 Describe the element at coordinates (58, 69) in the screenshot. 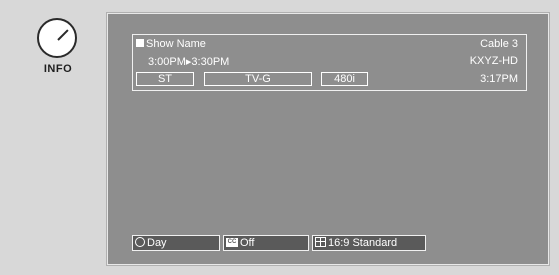

I see `info-button-label: INFO` at that location.